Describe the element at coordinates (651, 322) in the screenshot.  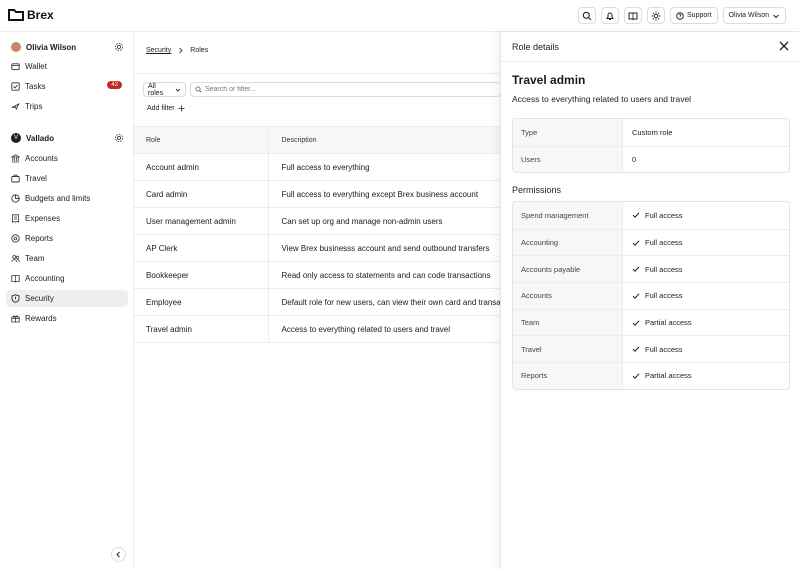
I see `permission-row: Team Partial access` at that location.